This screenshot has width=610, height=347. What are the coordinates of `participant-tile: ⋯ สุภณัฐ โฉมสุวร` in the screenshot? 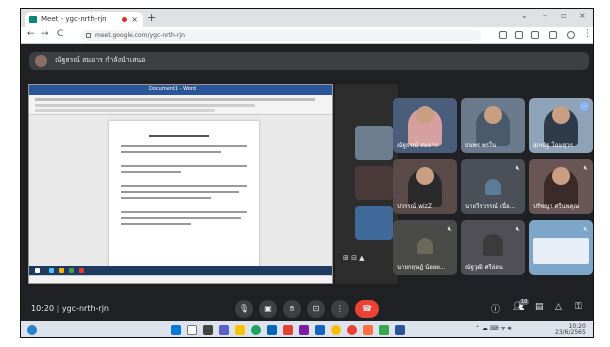 It's located at (561, 125).